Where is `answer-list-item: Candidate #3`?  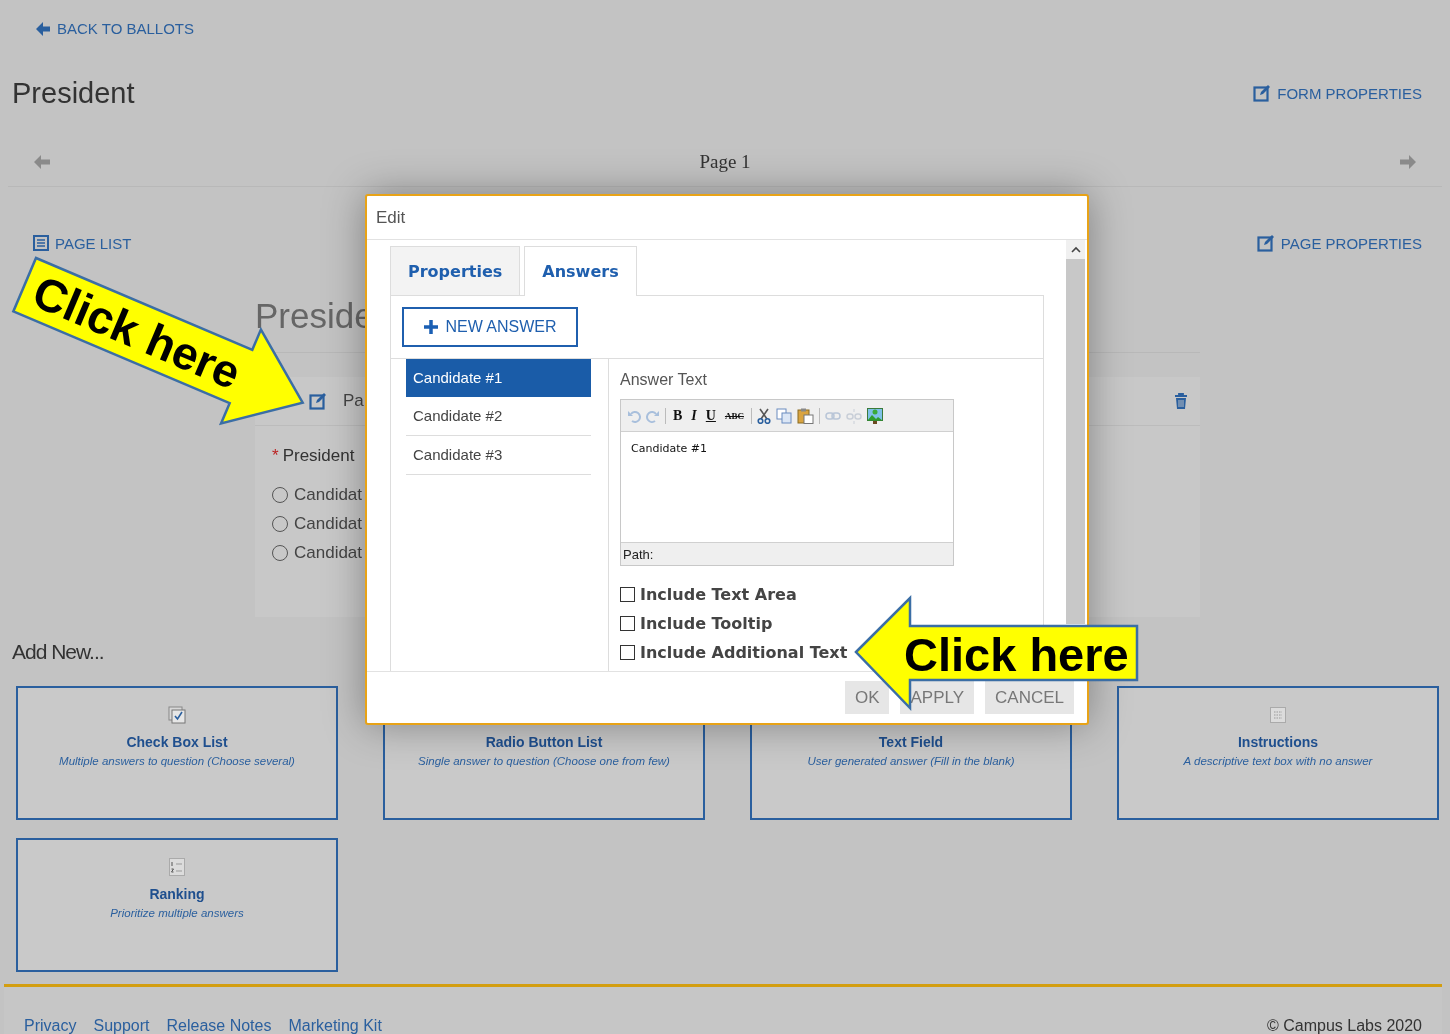
answer-list-item: Candidate #3 is located at coordinates (498, 455).